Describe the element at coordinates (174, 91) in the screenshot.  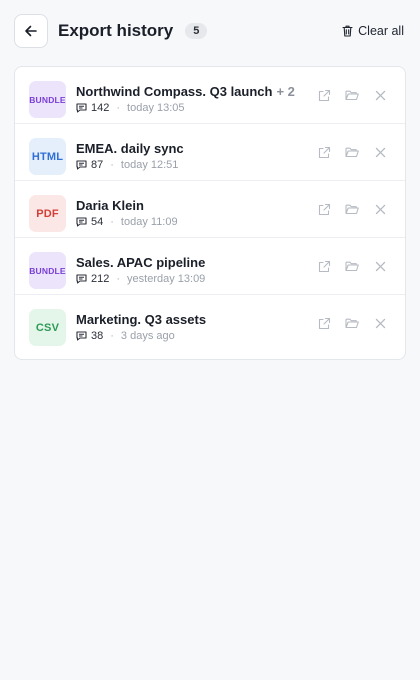
I see `export-name-text: Northwind Compass. Q3 launch` at that location.